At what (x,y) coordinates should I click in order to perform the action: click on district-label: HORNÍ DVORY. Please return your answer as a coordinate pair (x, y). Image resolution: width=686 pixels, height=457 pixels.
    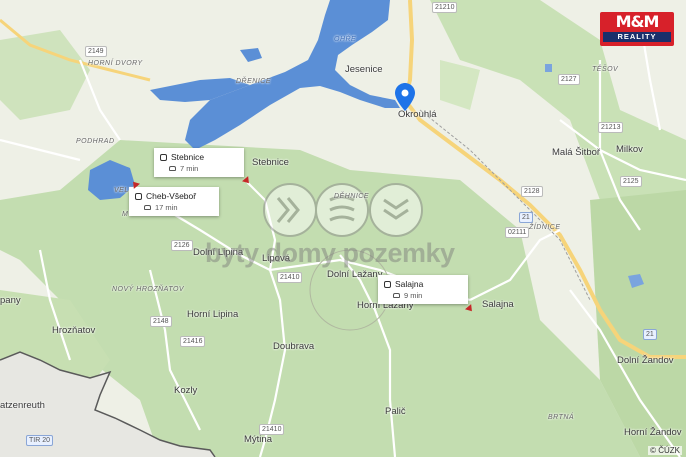
    Looking at the image, I should click on (115, 63).